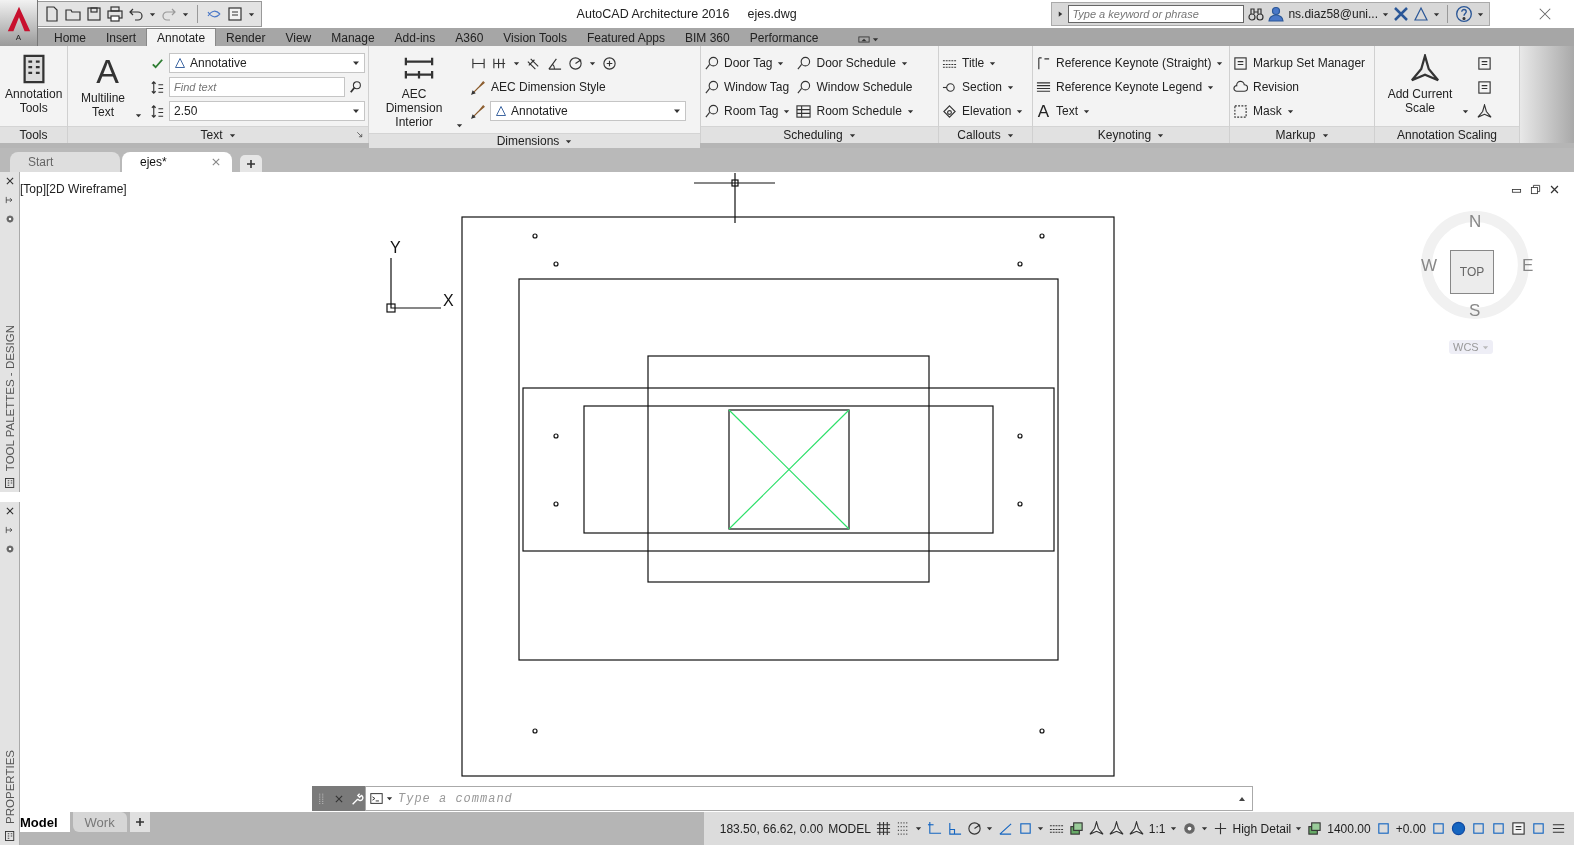  Describe the element at coordinates (235, 14) in the screenshot. I see `sheet-icon` at that location.